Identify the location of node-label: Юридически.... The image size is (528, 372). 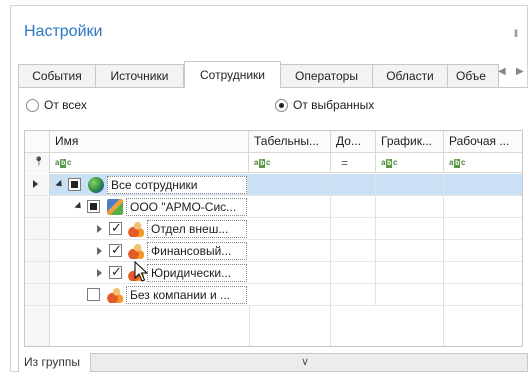
(197, 273).